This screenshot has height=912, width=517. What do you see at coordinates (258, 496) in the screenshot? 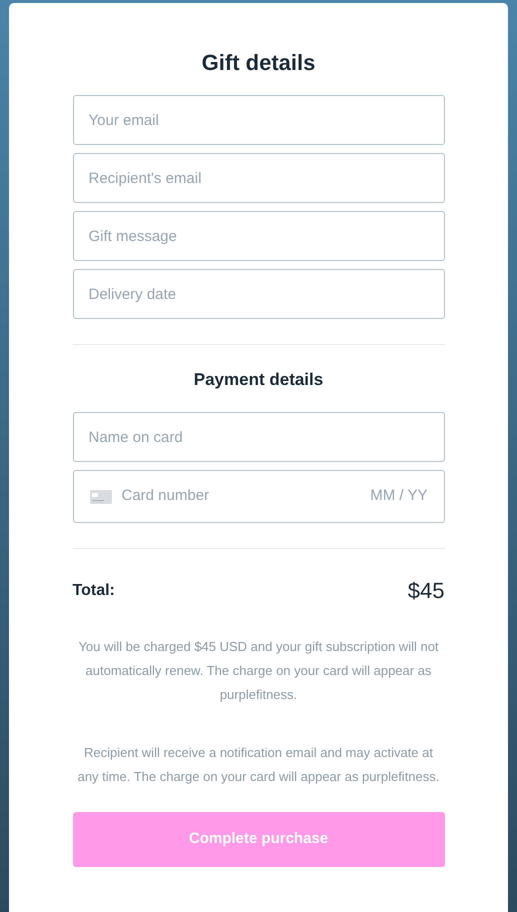
I see `card-field: Card number MM / YY` at bounding box center [258, 496].